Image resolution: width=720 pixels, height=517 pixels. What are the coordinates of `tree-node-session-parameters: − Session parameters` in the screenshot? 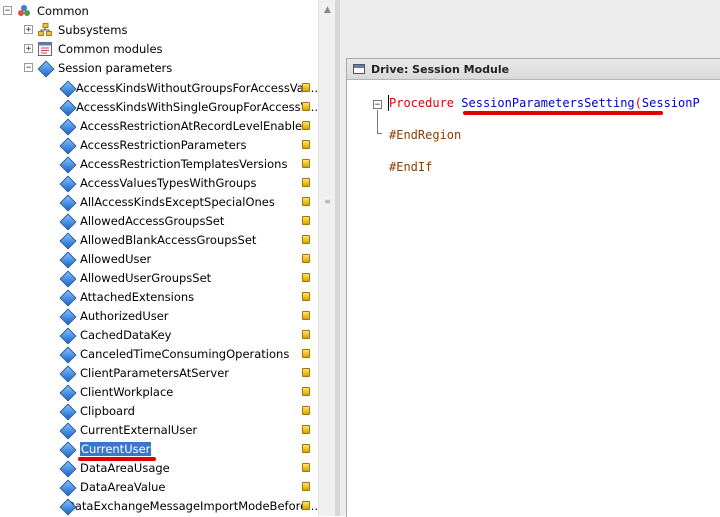 It's located at (159, 67).